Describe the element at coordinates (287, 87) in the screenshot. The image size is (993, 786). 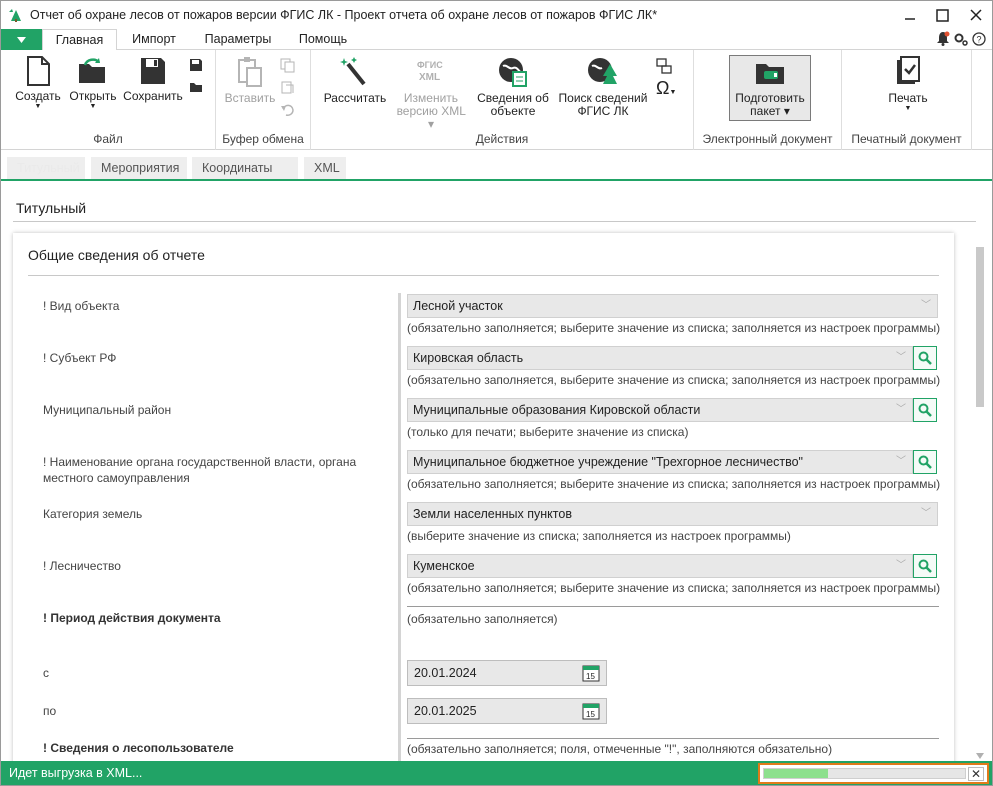
I see `cut-icon` at that location.